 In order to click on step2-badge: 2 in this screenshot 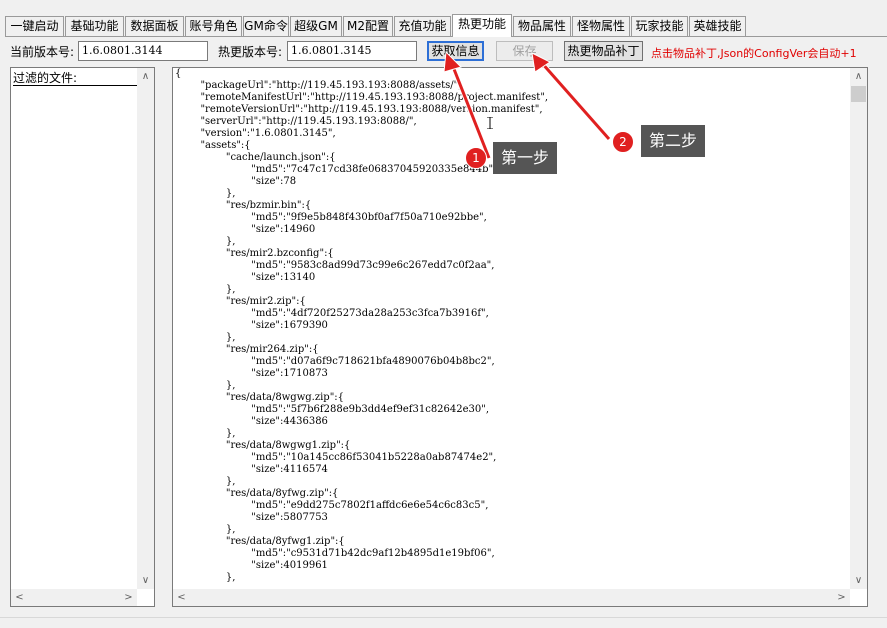, I will do `click(623, 142)`.